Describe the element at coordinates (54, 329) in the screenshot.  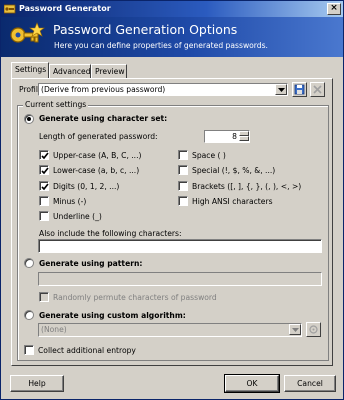
I see `custom-algorithm-value: (None)` at that location.